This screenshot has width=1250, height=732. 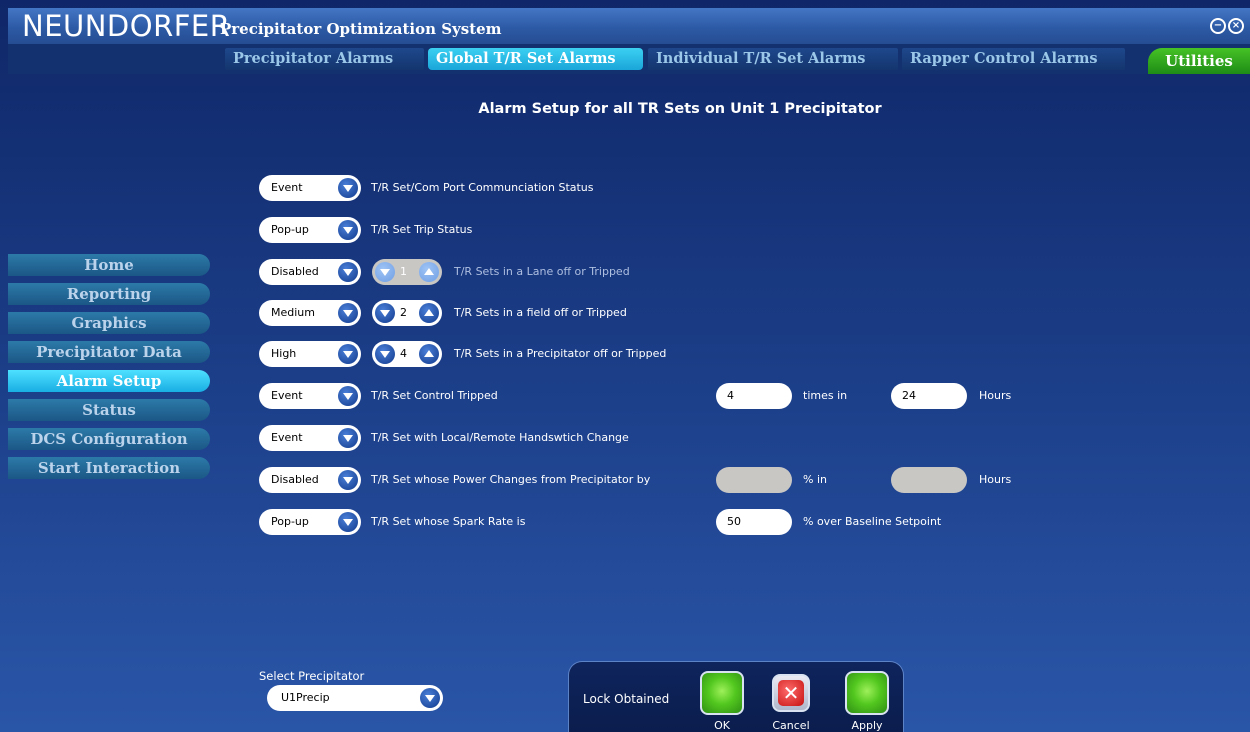 What do you see at coordinates (361, 29) in the screenshot?
I see `app-title: Precipitator Optimization System` at bounding box center [361, 29].